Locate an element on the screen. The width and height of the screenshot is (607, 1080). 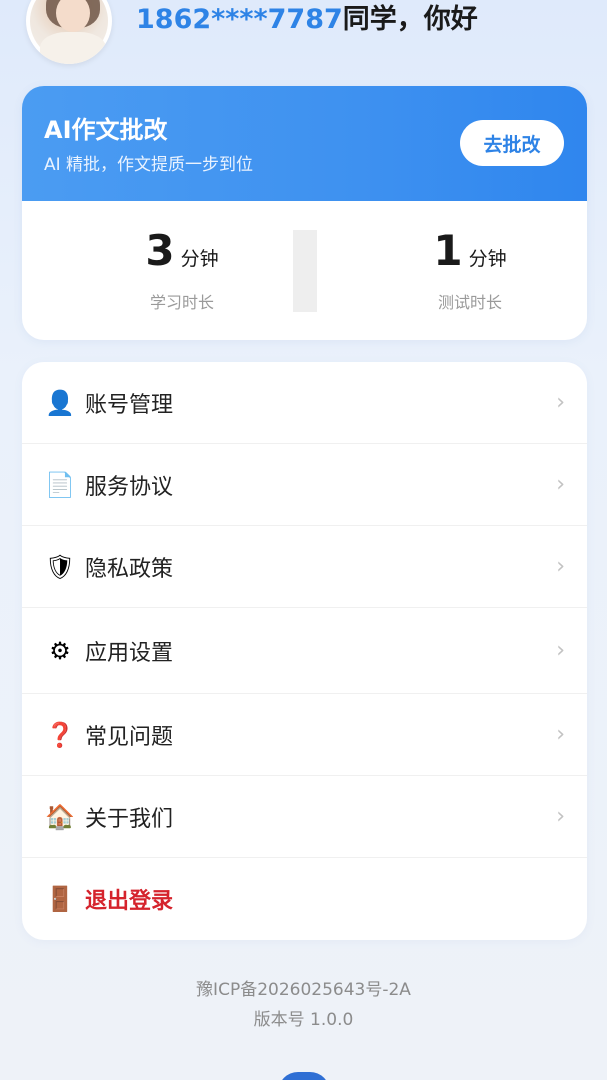
test-time-stat: 1 分钟 测试时长 is located at coordinates (470, 269).